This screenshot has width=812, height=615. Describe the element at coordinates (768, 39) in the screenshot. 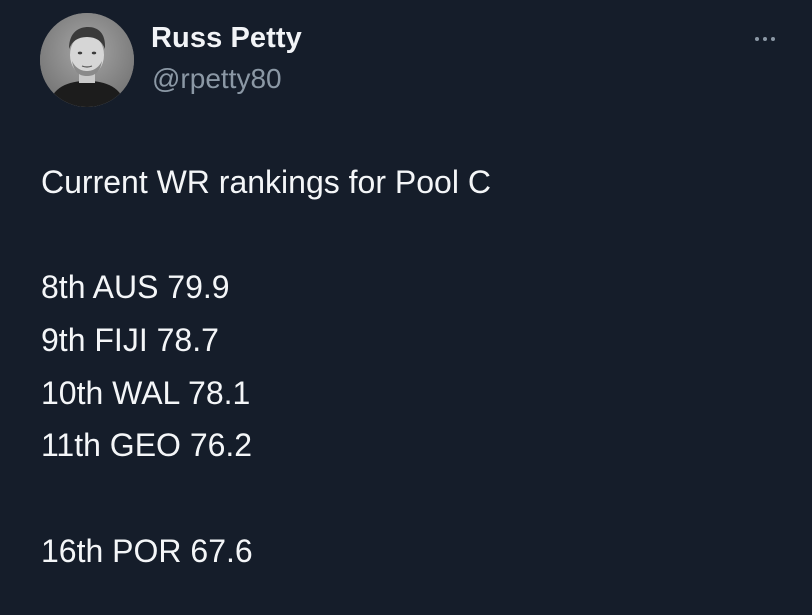

I see `more-options-button` at that location.